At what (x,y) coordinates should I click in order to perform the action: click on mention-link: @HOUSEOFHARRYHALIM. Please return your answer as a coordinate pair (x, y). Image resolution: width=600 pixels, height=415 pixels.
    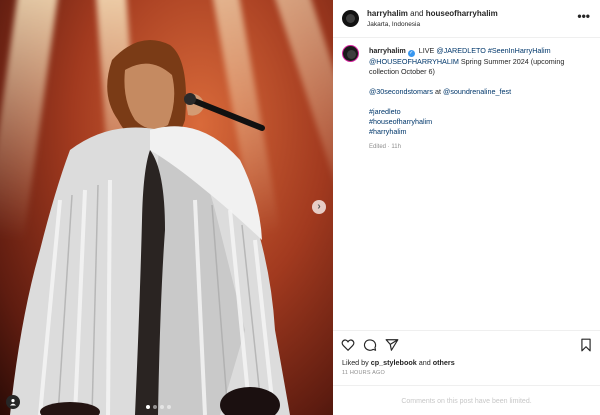
    Looking at the image, I should click on (414, 61).